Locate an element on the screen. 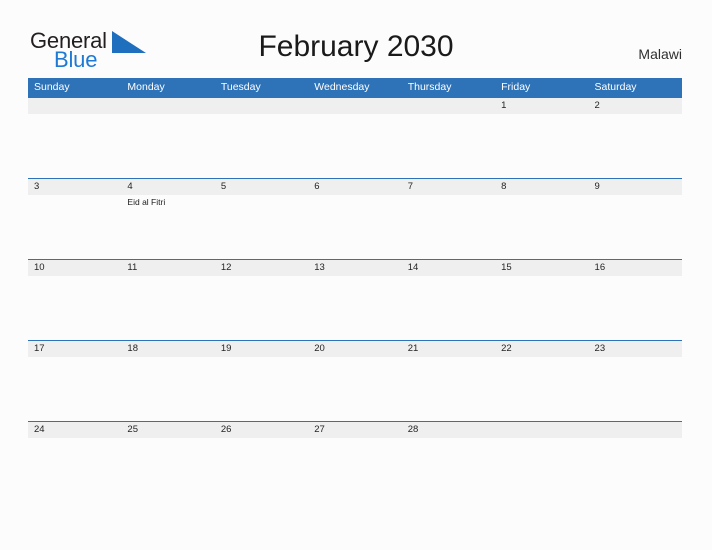  country-label: Malawi is located at coordinates (660, 54).